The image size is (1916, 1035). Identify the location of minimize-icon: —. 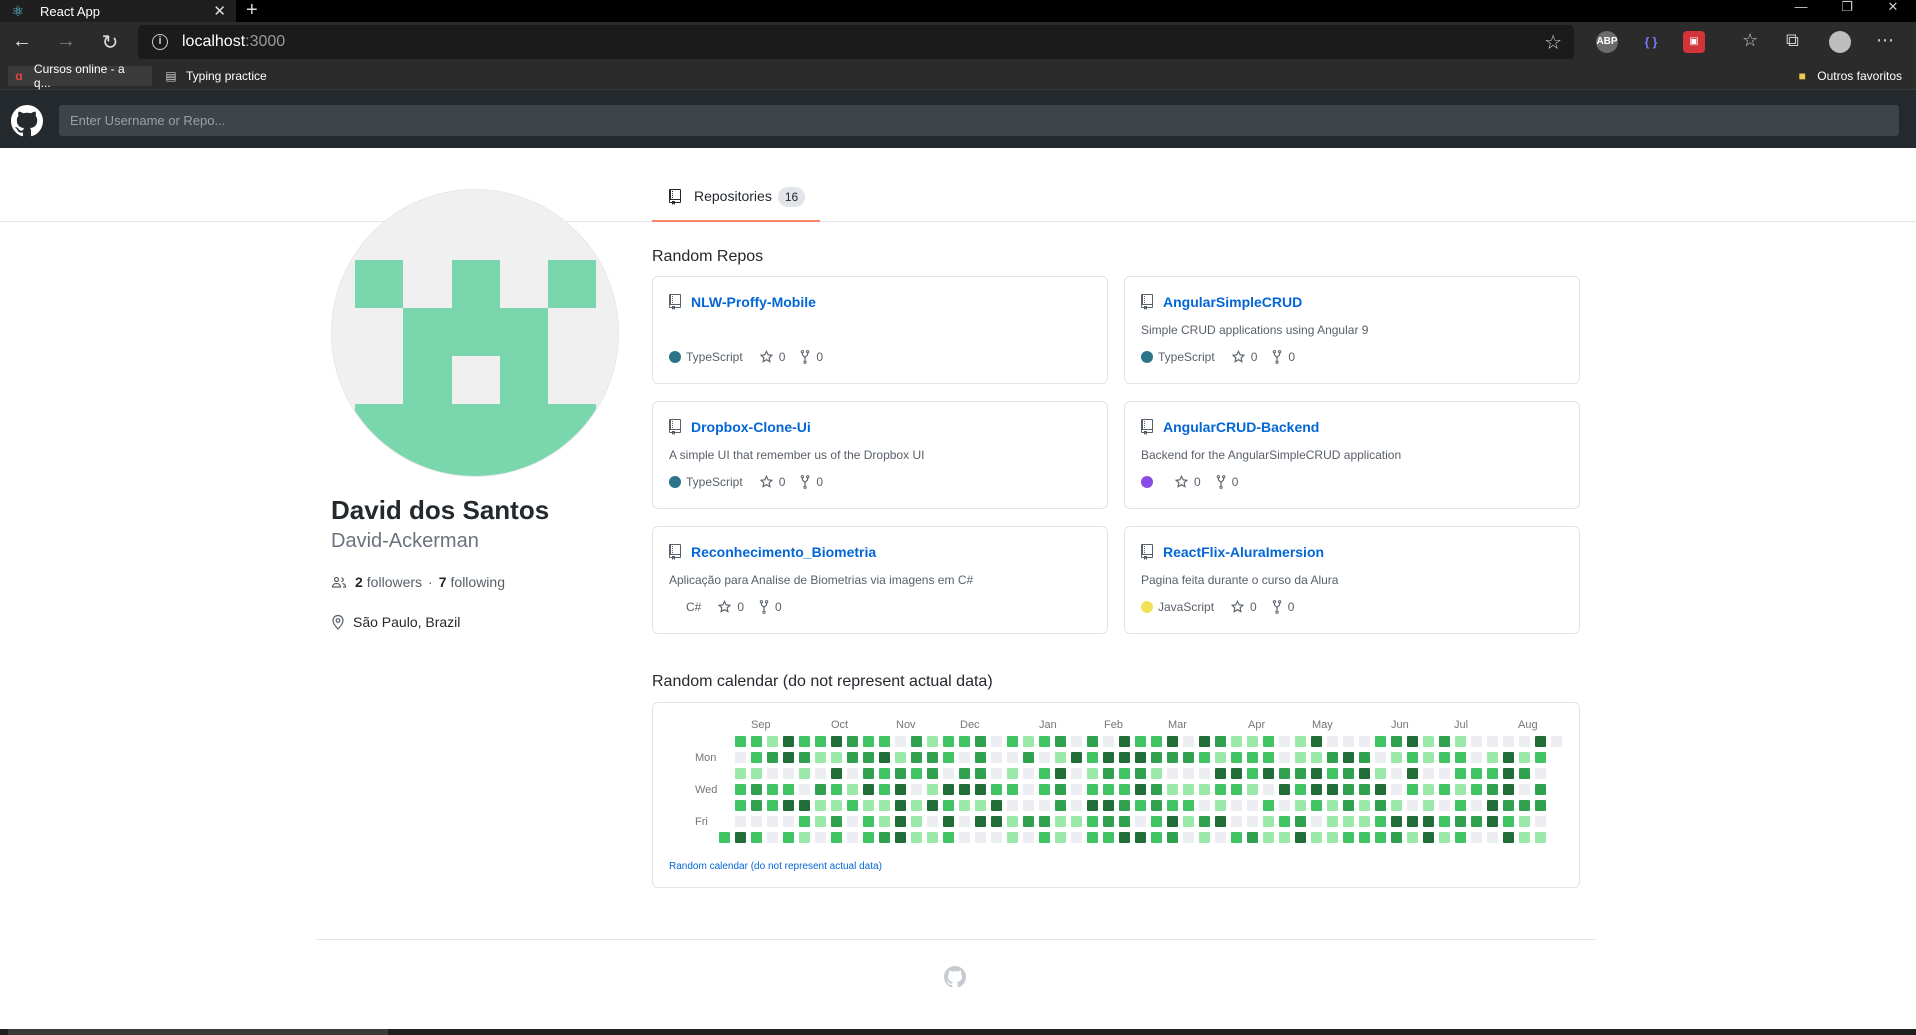
(1801, 11).